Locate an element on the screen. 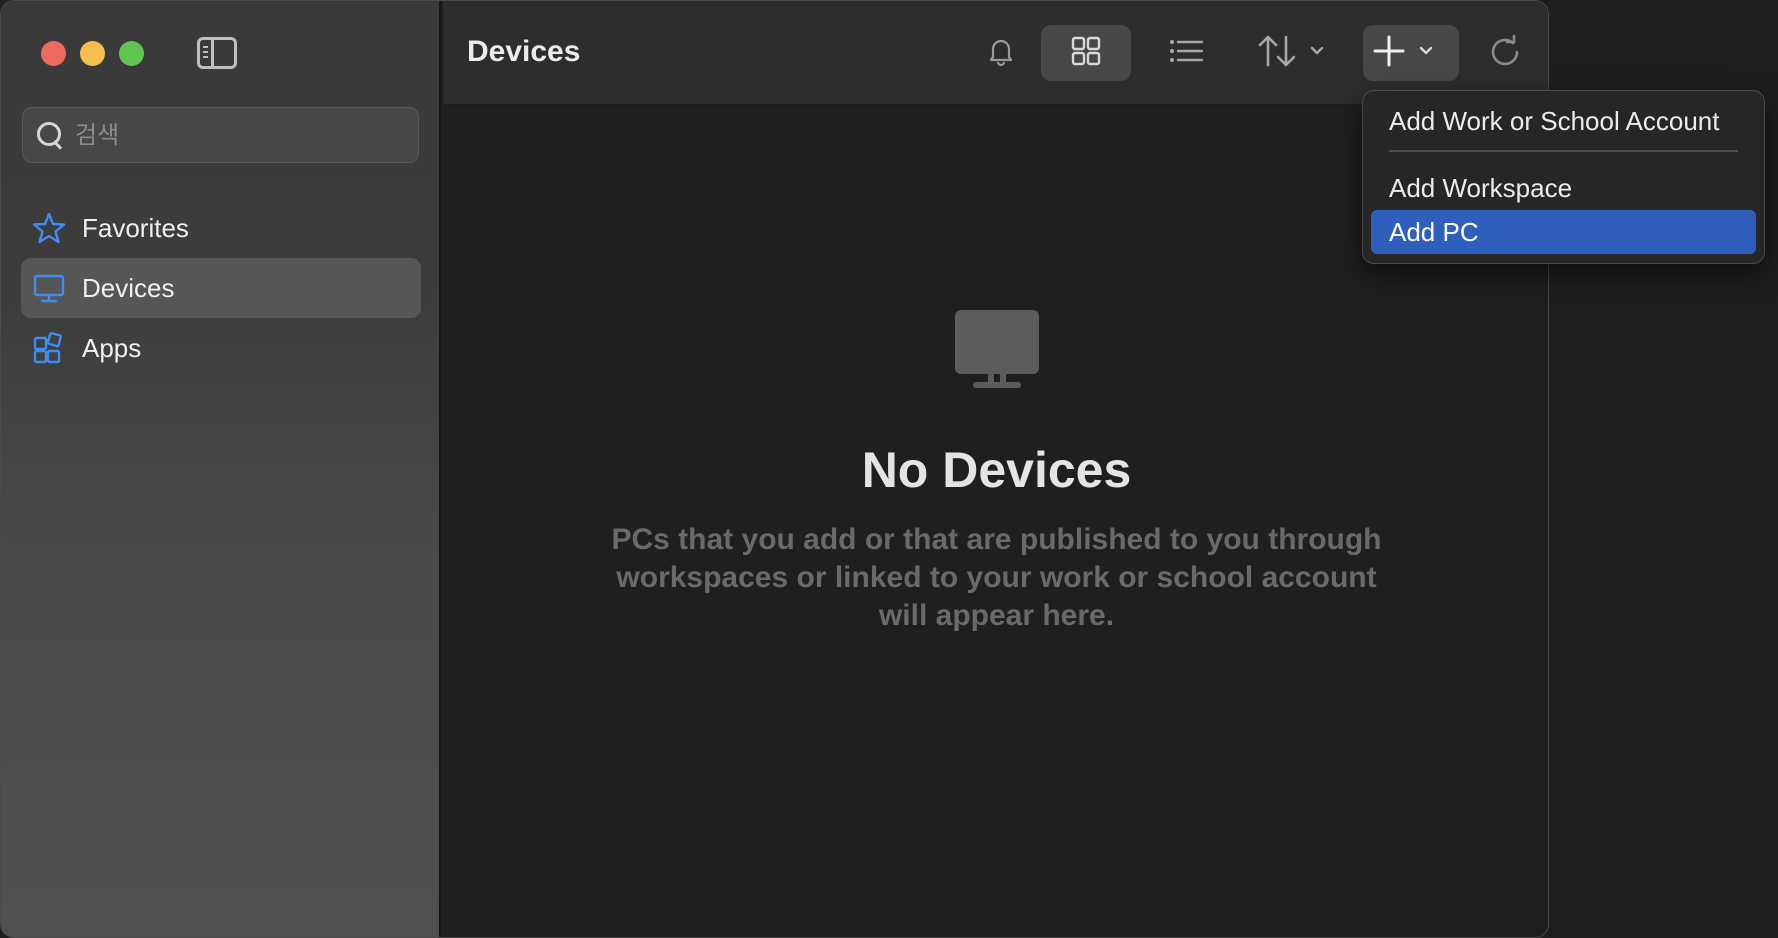 This screenshot has height=938, width=1778. list-view-button is located at coordinates (1186, 53).